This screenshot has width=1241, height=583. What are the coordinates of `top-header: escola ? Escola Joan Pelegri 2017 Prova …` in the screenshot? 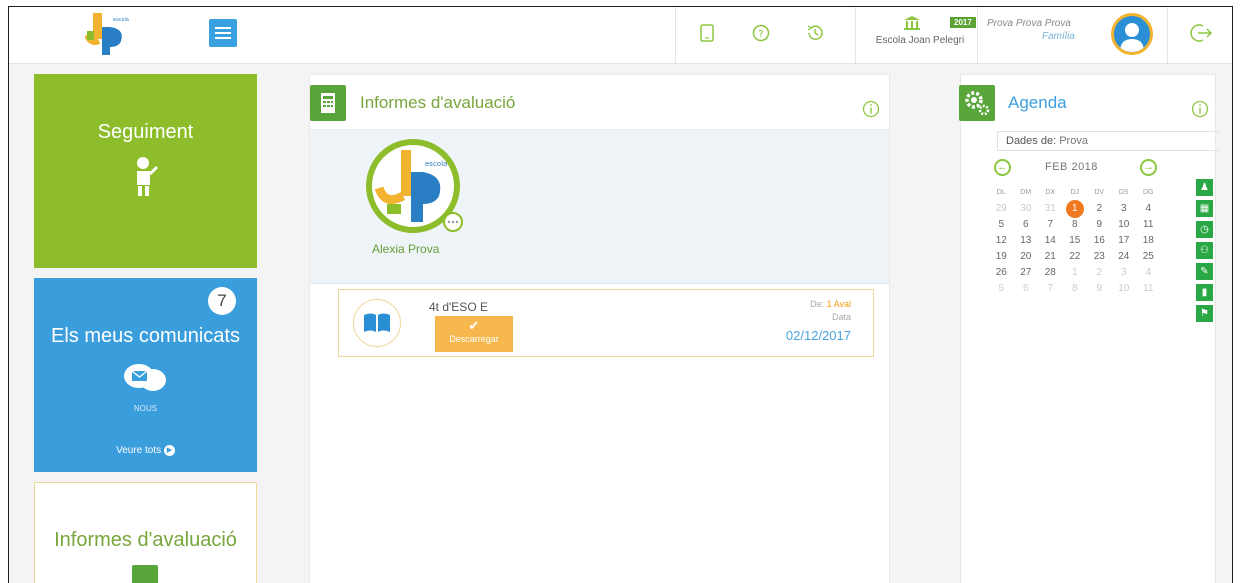 It's located at (620, 35).